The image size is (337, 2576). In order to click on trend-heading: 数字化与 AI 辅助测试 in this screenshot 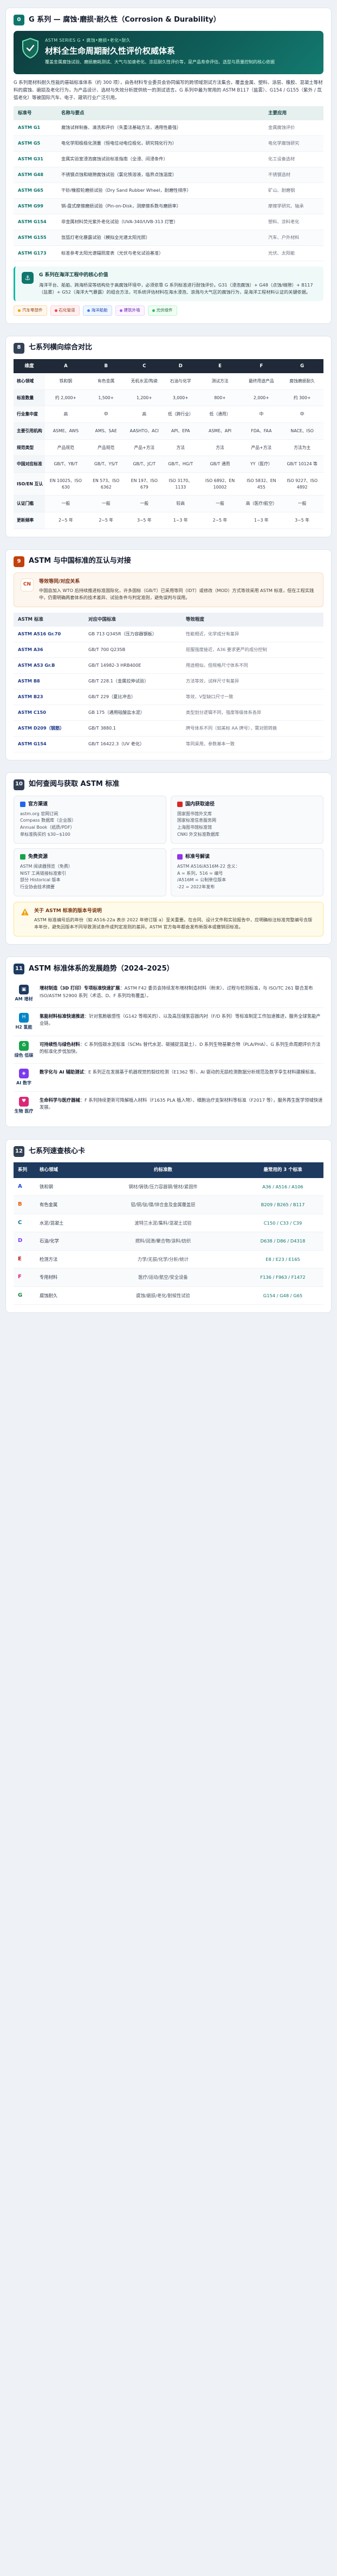, I will do `click(62, 1072)`.